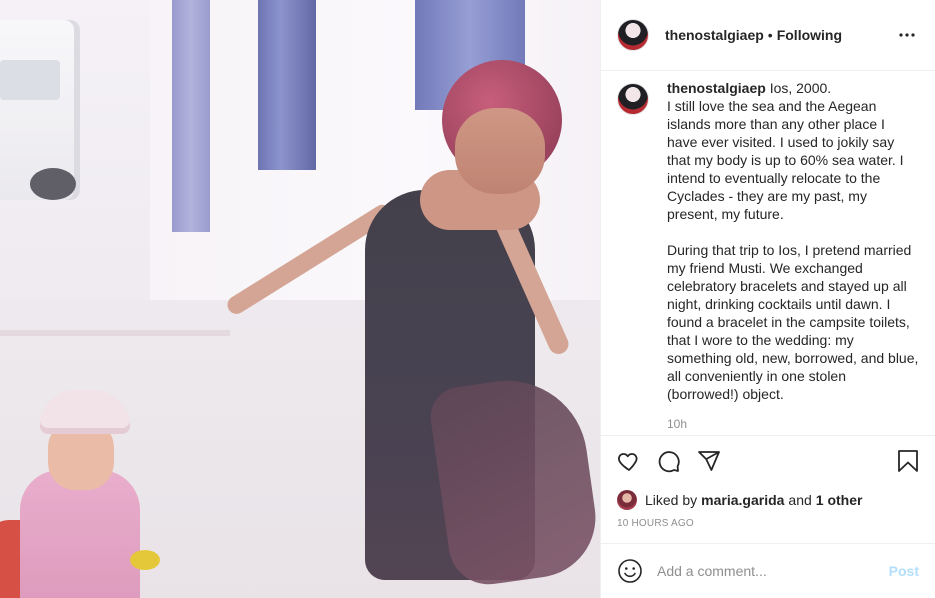  Describe the element at coordinates (742, 500) in the screenshot. I see `liker-username: maria.garida` at that location.